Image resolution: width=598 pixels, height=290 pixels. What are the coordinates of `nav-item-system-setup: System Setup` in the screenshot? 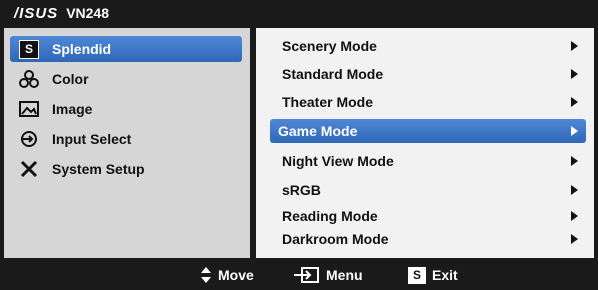 It's located at (126, 169).